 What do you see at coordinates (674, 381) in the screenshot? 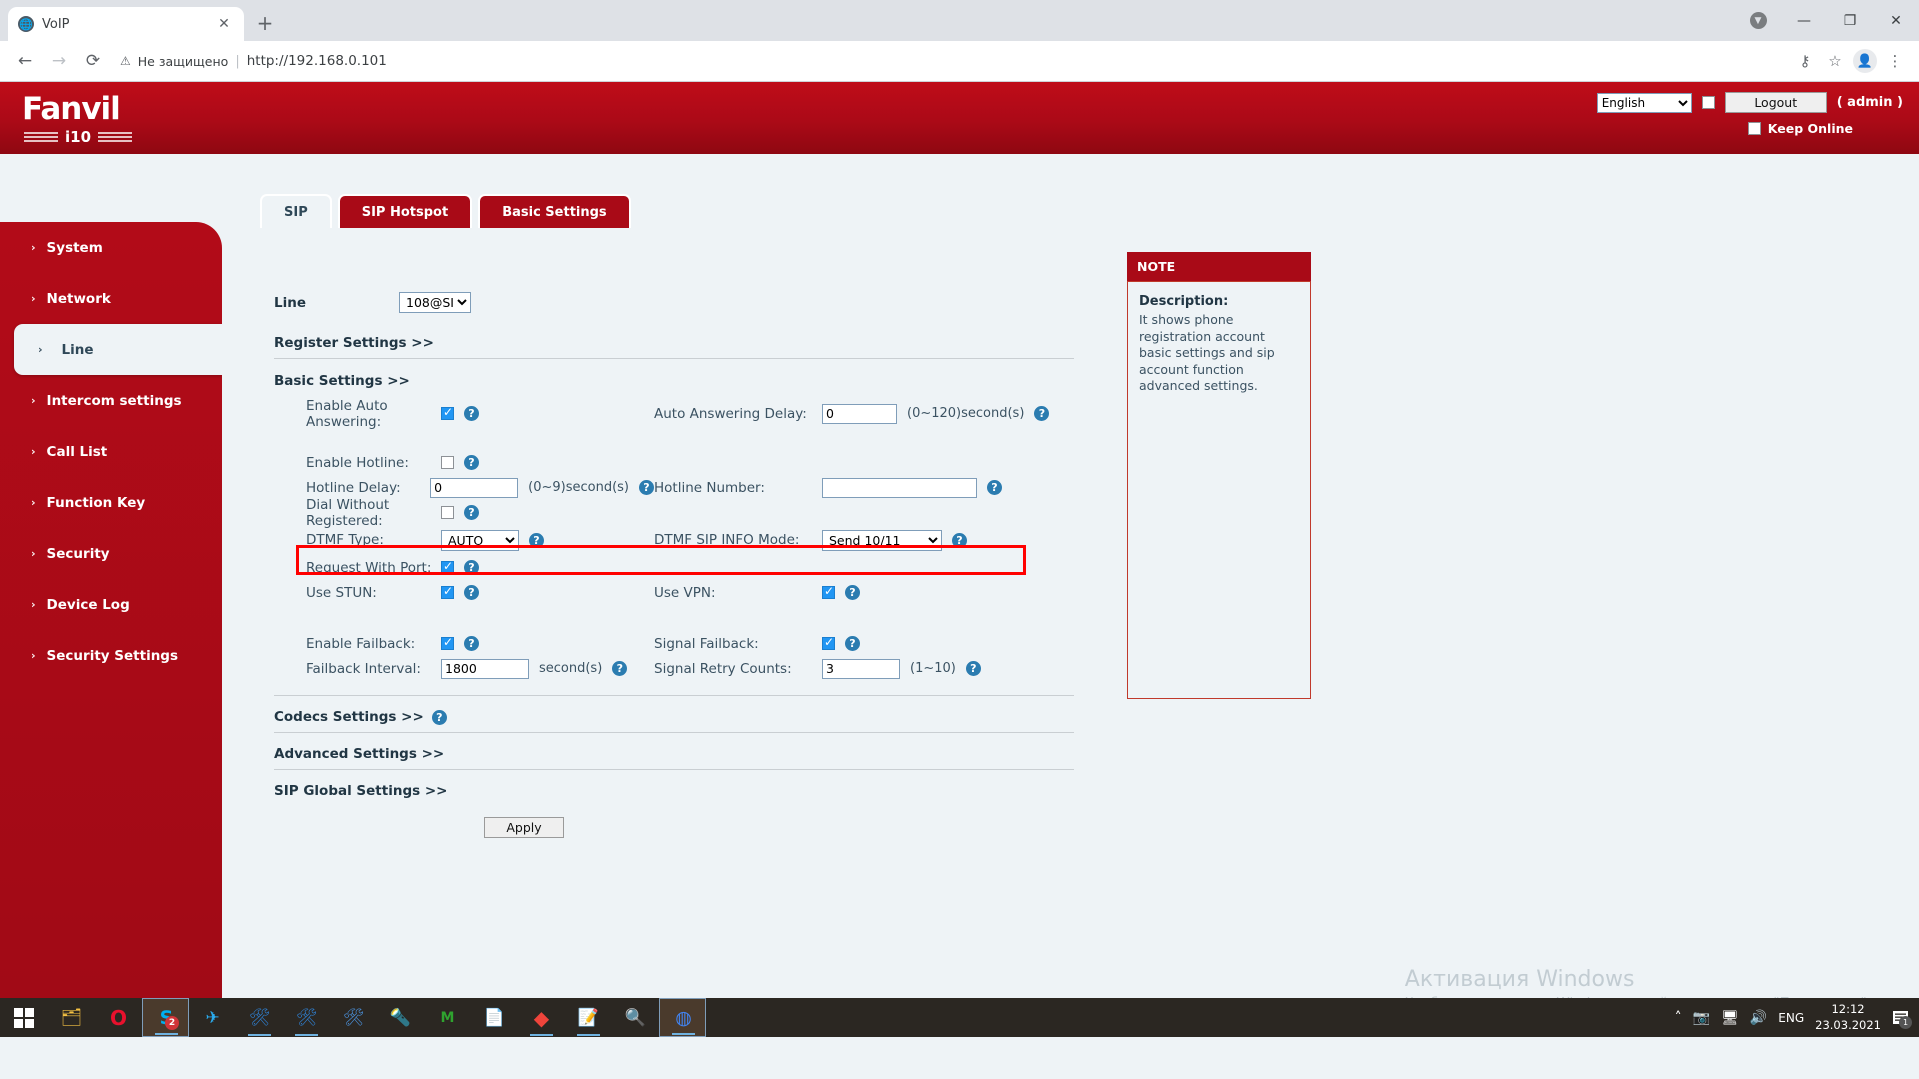
I see `basic-settings-header: Basic Settings >>` at bounding box center [674, 381].